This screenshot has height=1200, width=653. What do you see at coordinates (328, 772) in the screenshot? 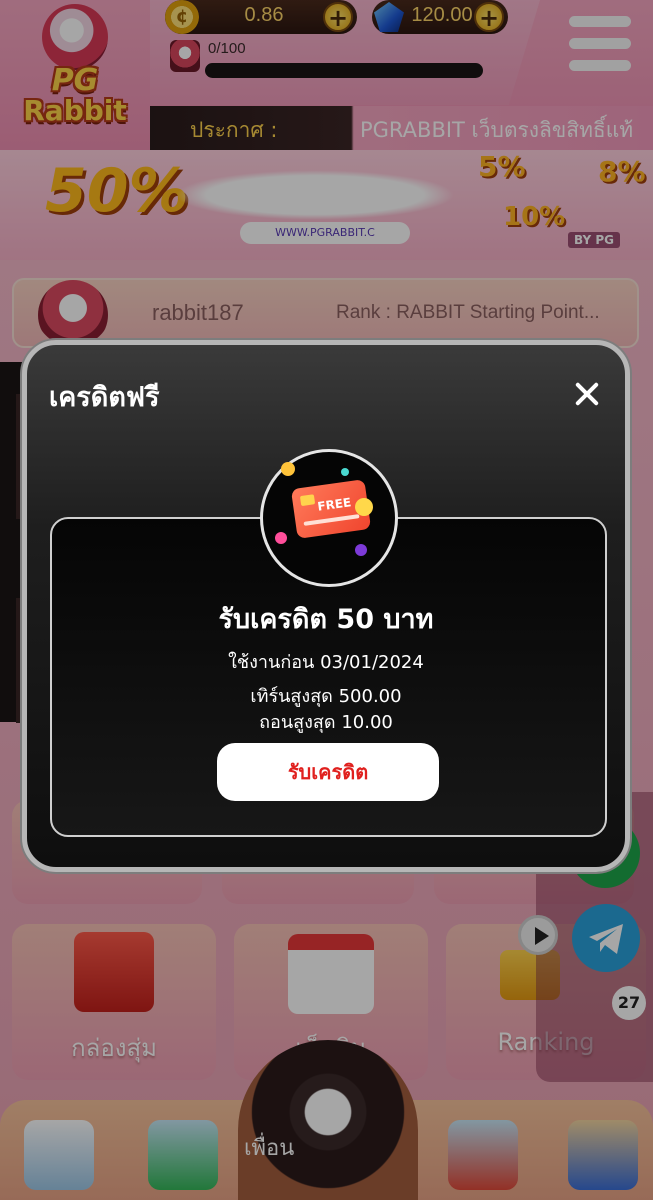
I see `claim-credit-button: รับเครดิต` at bounding box center [328, 772].